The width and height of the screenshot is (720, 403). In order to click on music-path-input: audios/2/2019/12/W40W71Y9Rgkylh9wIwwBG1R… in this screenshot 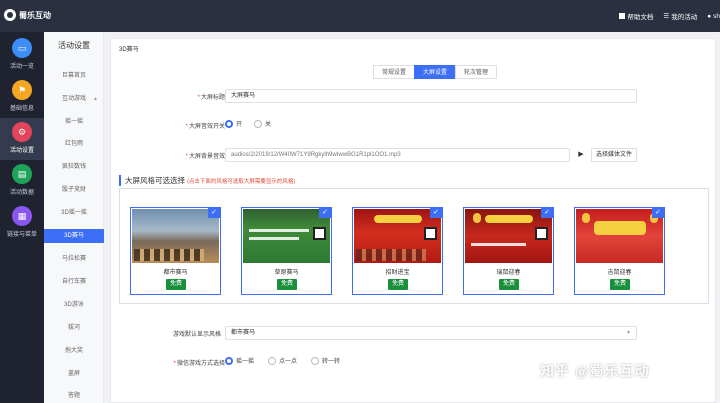, I will do `click(397, 155)`.